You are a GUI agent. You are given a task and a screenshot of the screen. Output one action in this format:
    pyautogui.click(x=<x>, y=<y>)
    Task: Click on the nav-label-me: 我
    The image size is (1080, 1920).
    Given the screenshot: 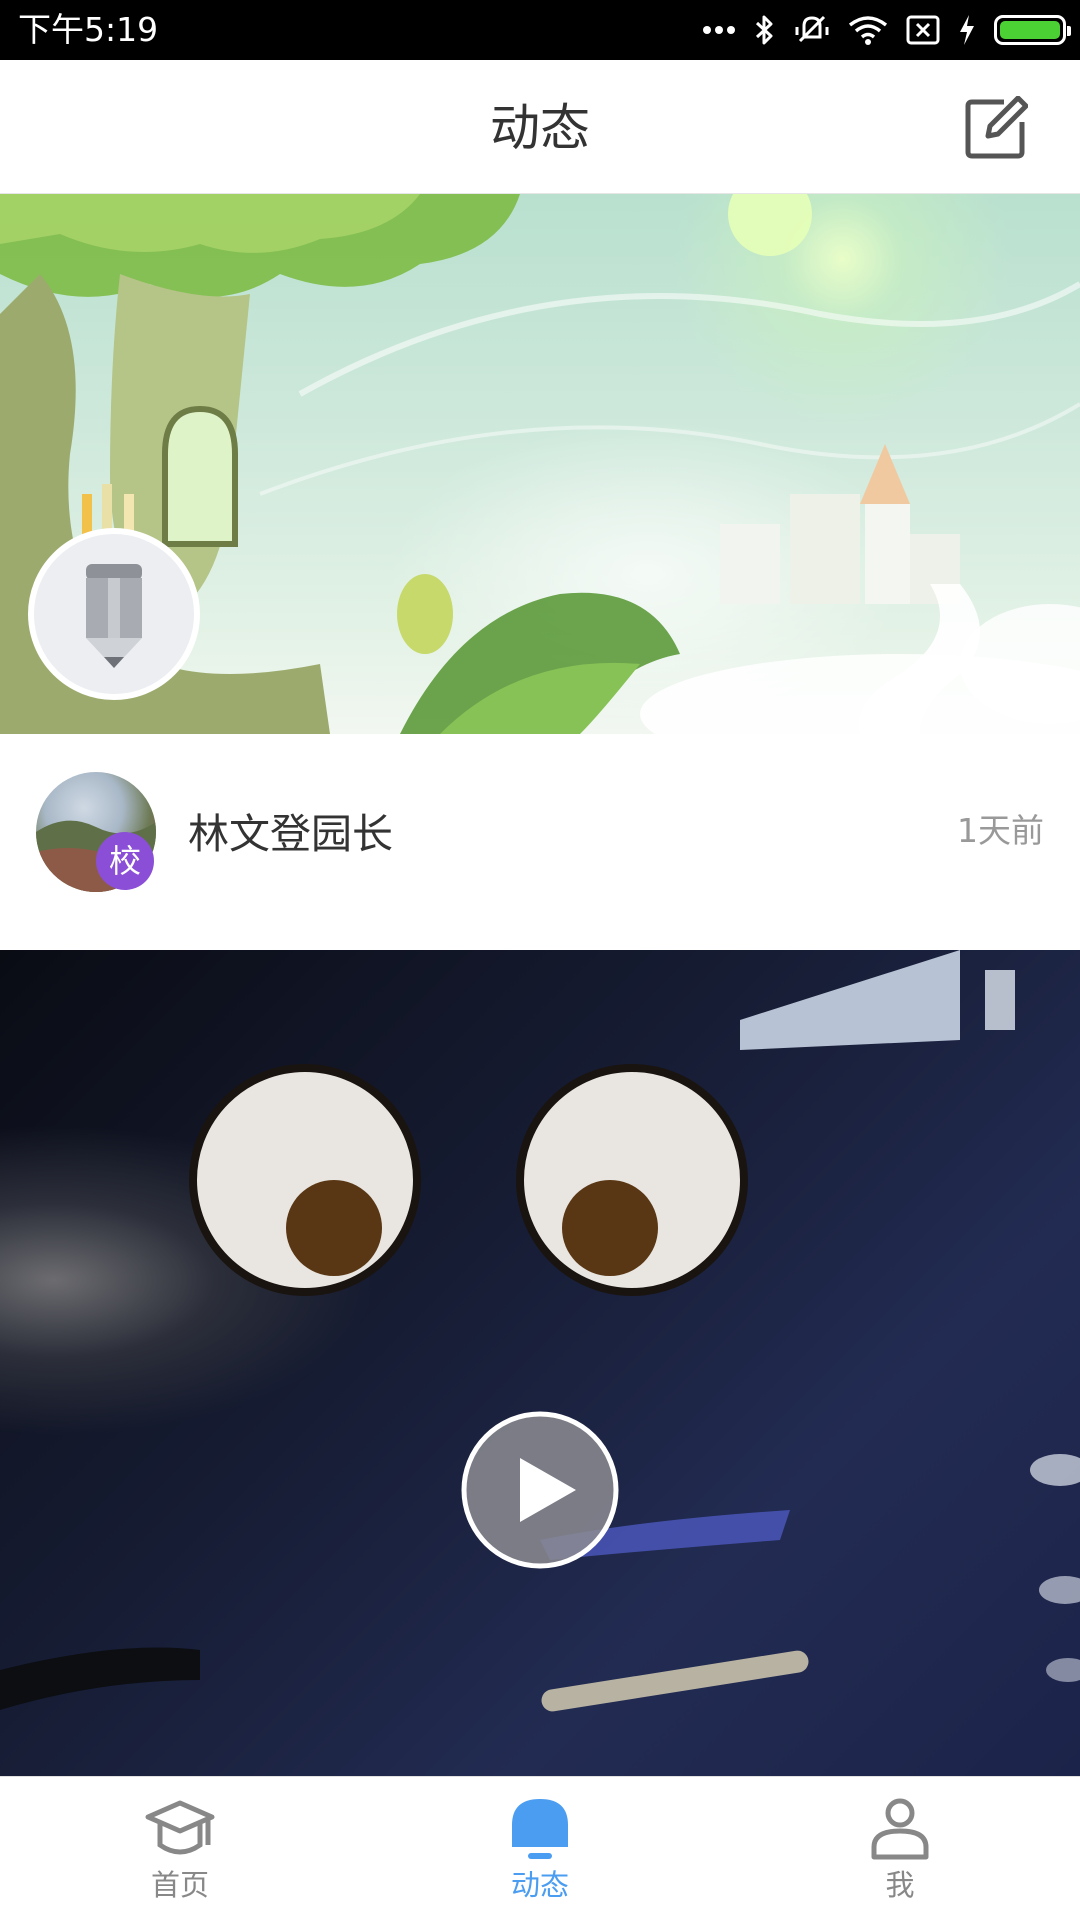 What is the action you would take?
    pyautogui.click(x=900, y=1885)
    